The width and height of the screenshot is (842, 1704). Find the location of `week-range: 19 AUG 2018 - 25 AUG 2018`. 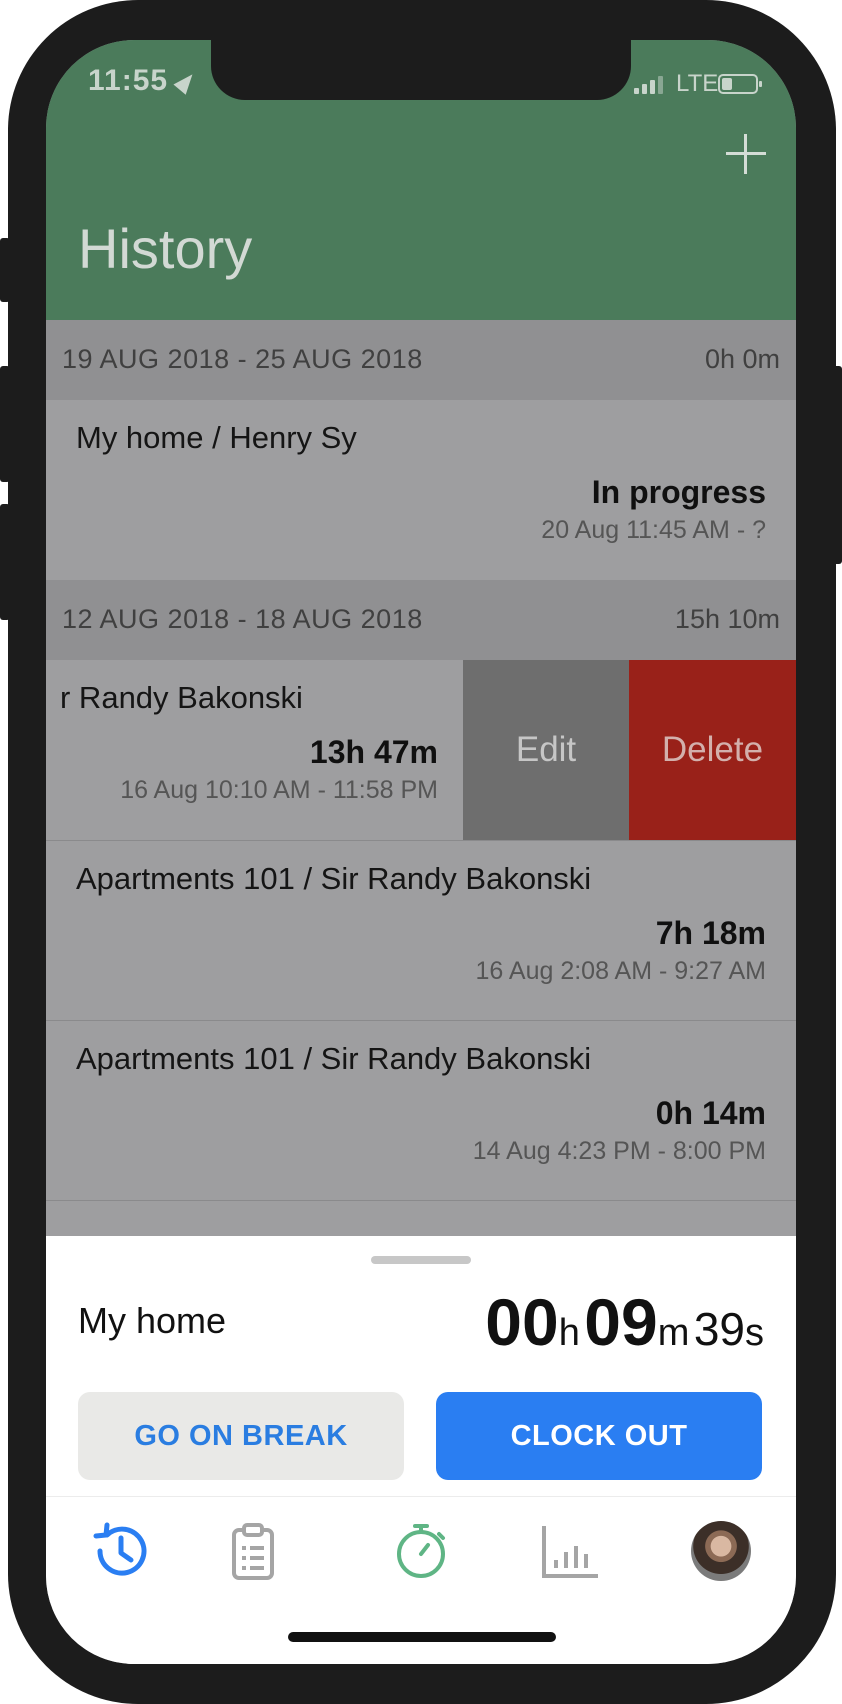

week-range: 19 AUG 2018 - 25 AUG 2018 is located at coordinates (242, 359).